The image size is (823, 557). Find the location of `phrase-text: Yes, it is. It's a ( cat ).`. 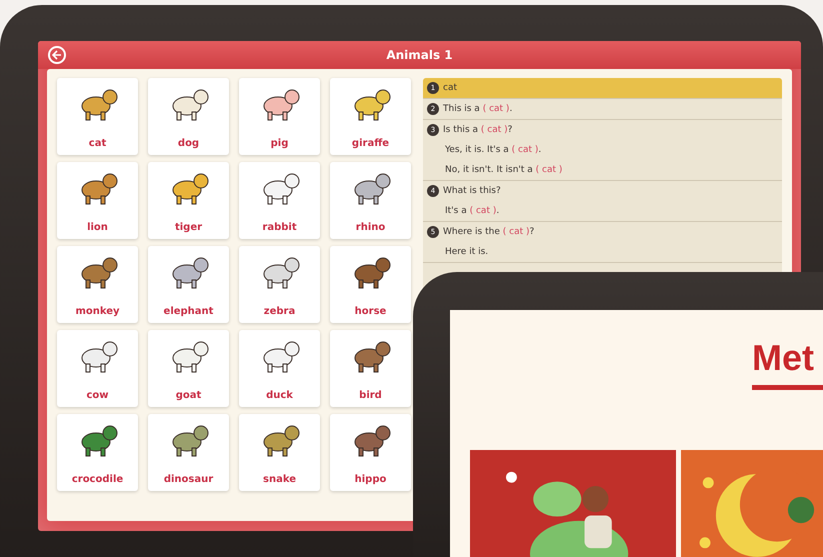

phrase-text: Yes, it is. It's a ( cat ). is located at coordinates (493, 150).